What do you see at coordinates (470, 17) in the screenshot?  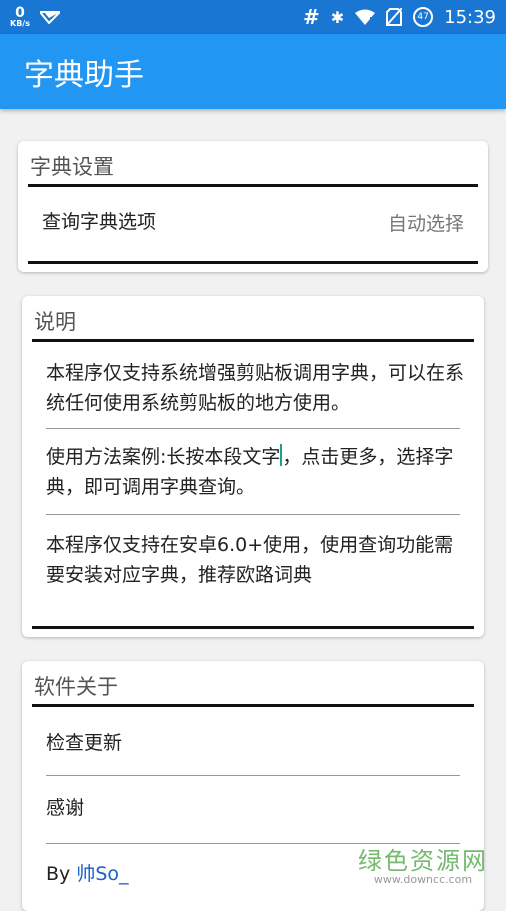 I see `clock: 15:39` at bounding box center [470, 17].